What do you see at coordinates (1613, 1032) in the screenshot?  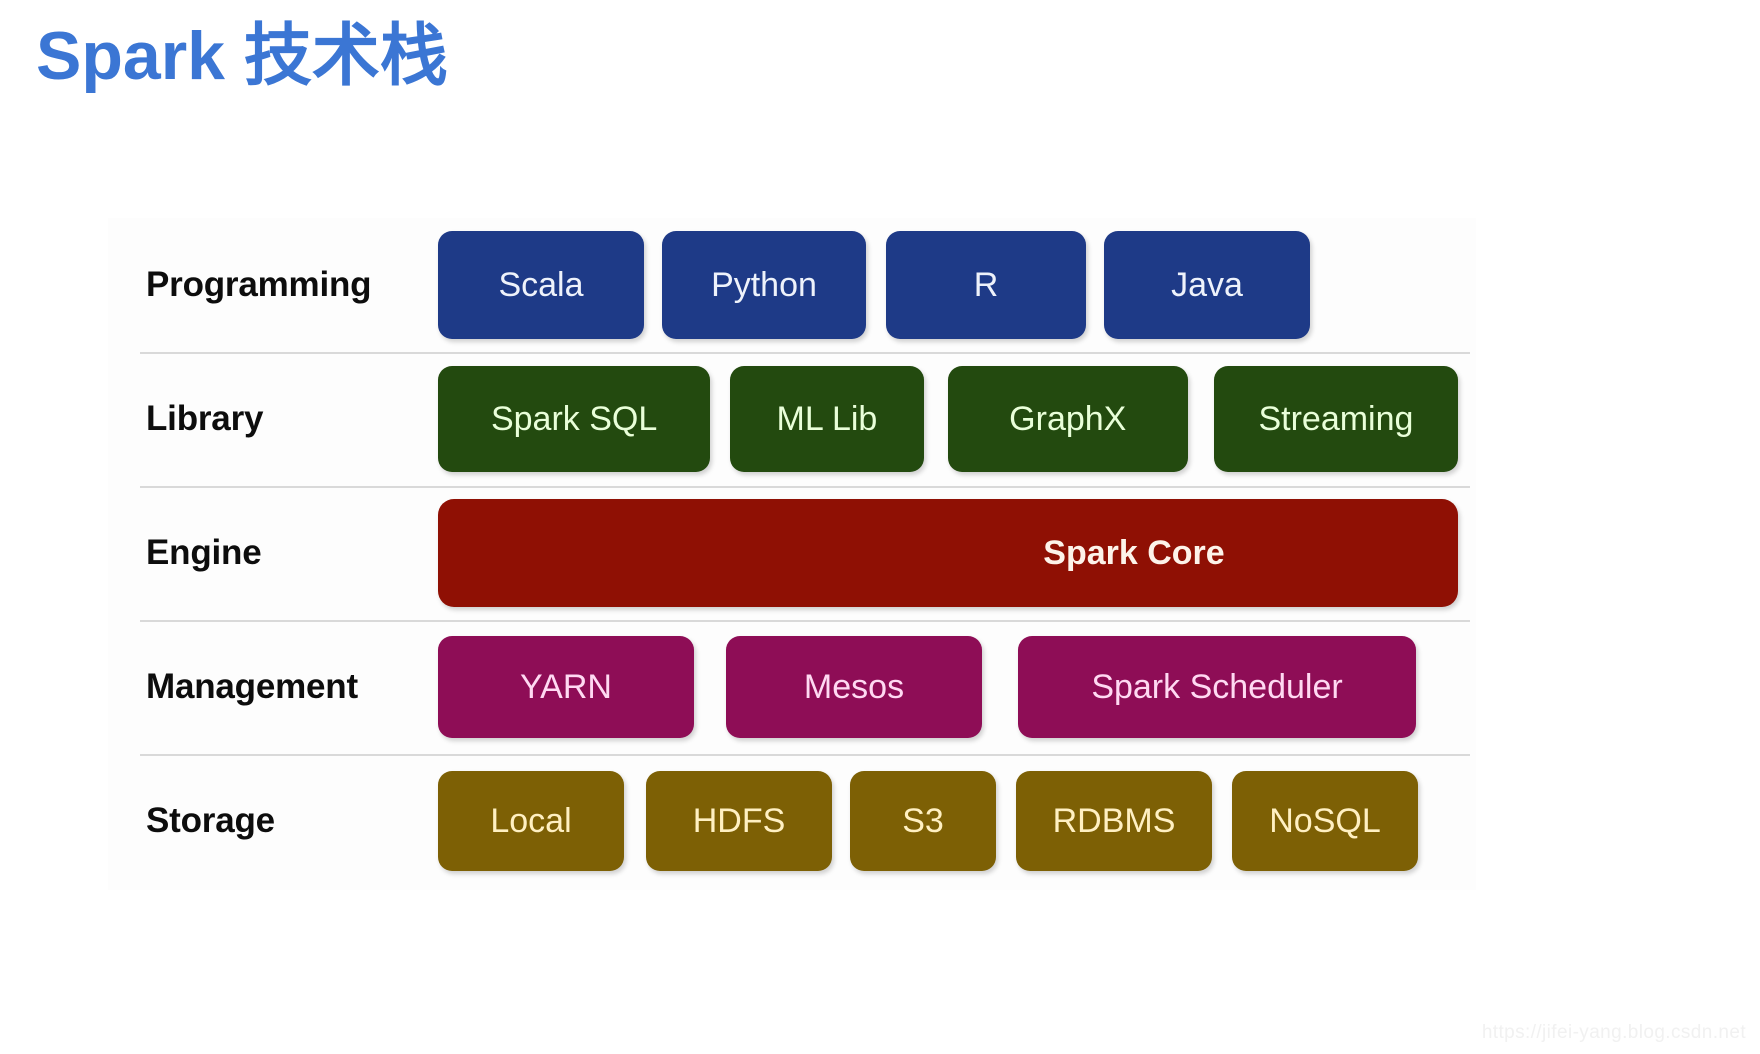 I see `watermark: https://jifei-yang.blog.csdn.net` at bounding box center [1613, 1032].